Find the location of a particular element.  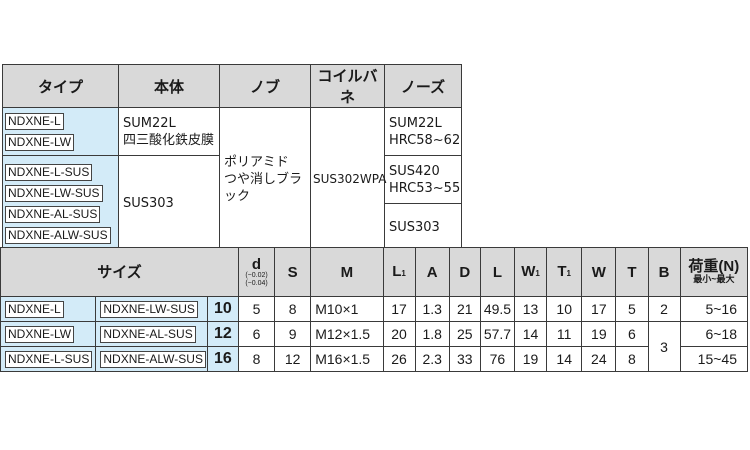

cell-w1: 13 is located at coordinates (530, 309).